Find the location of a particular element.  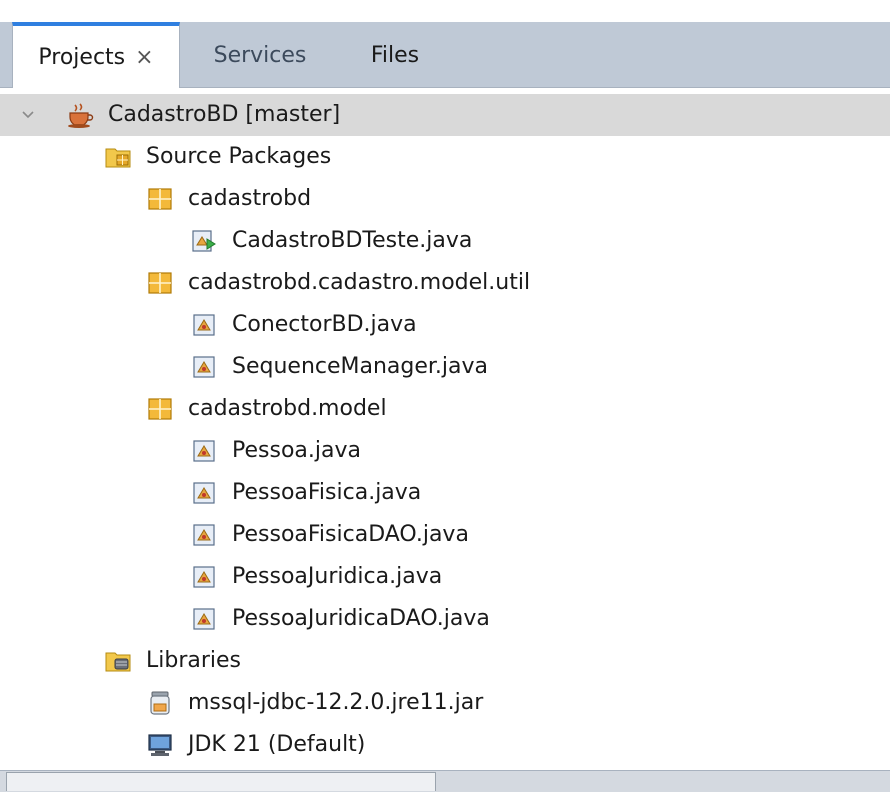

tree-row: CadastroBD [master] is located at coordinates (445, 115).